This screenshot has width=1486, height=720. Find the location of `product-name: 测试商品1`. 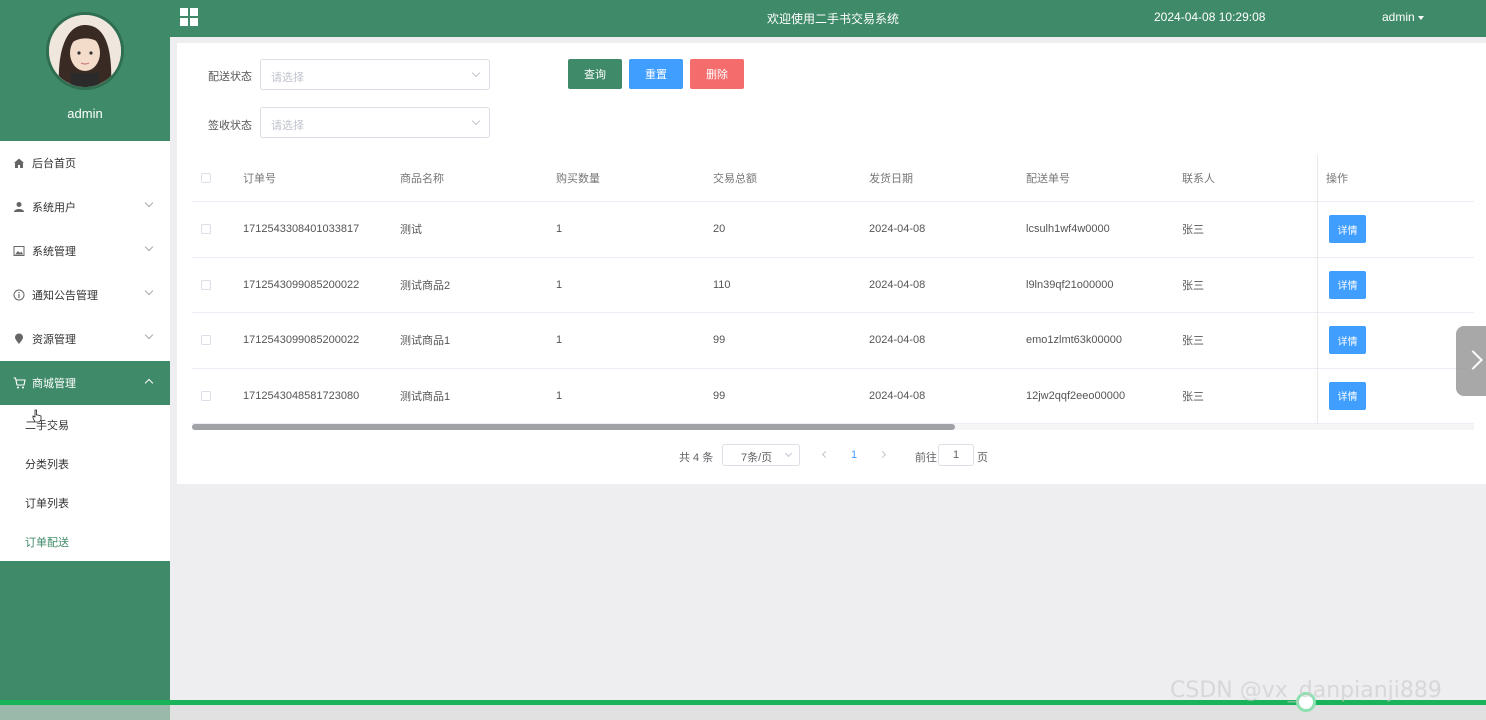

product-name: 测试商品1 is located at coordinates (425, 341).